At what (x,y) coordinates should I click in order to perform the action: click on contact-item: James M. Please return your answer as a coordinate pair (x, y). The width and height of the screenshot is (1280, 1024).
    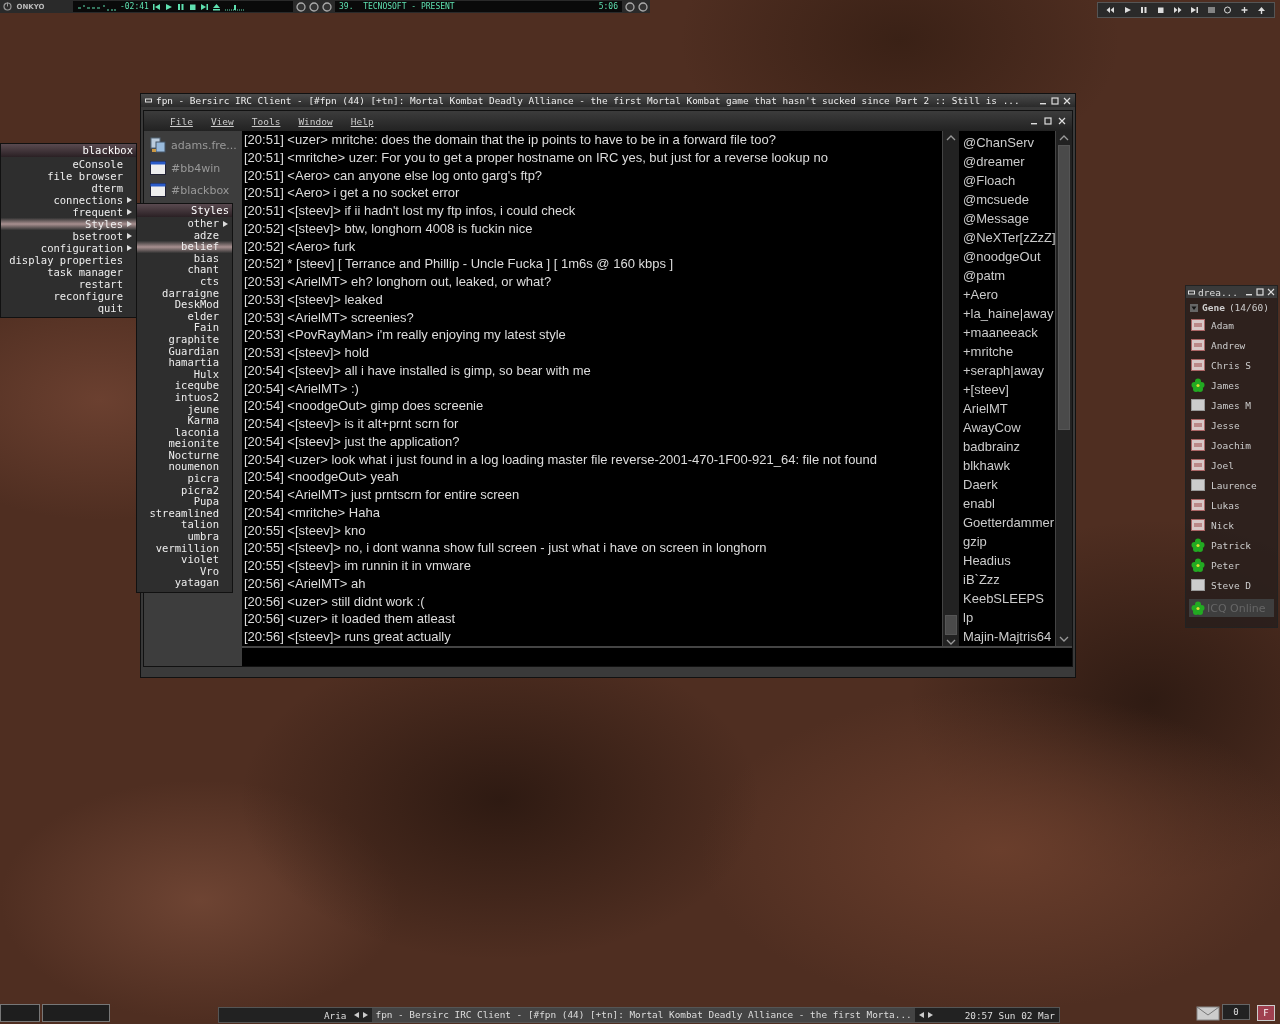
    Looking at the image, I should click on (1231, 405).